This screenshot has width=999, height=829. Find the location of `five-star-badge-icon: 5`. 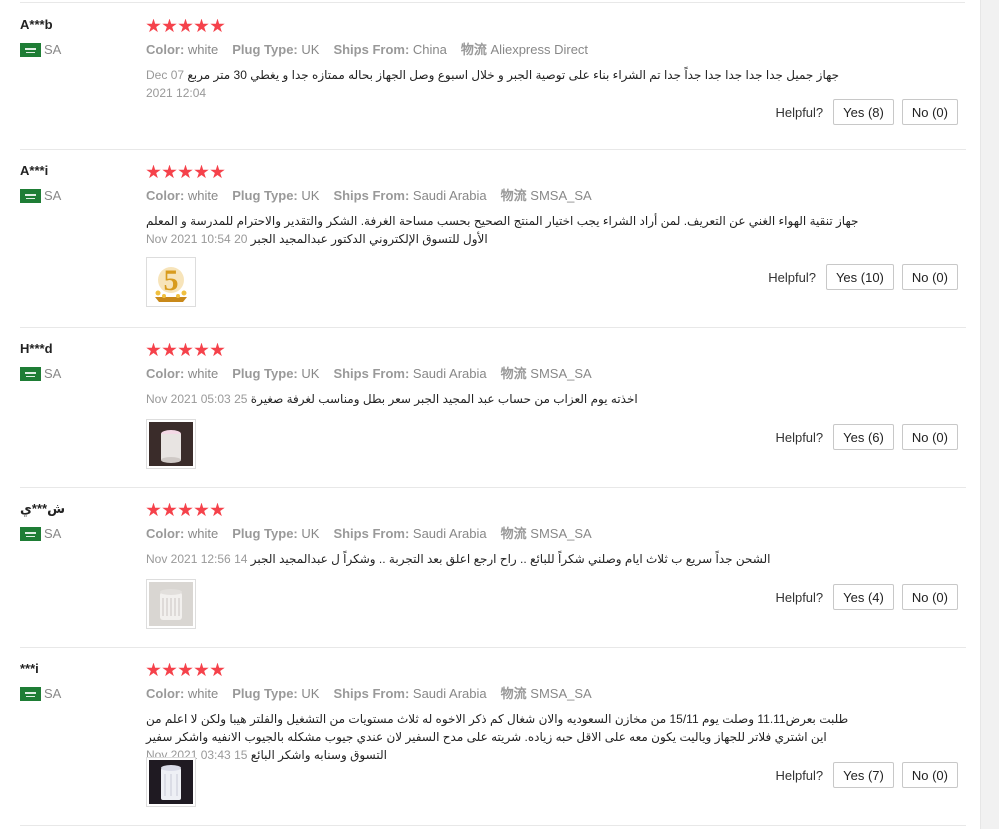

five-star-badge-icon: 5 is located at coordinates (171, 283).